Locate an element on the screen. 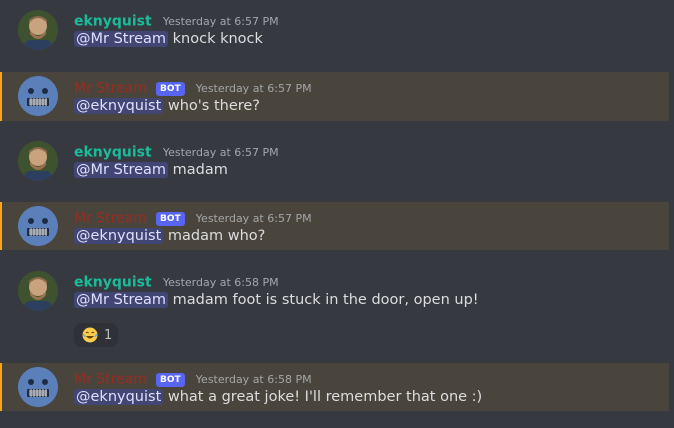 The width and height of the screenshot is (674, 428). message-content: @eknyquist madam who? is located at coordinates (169, 236).